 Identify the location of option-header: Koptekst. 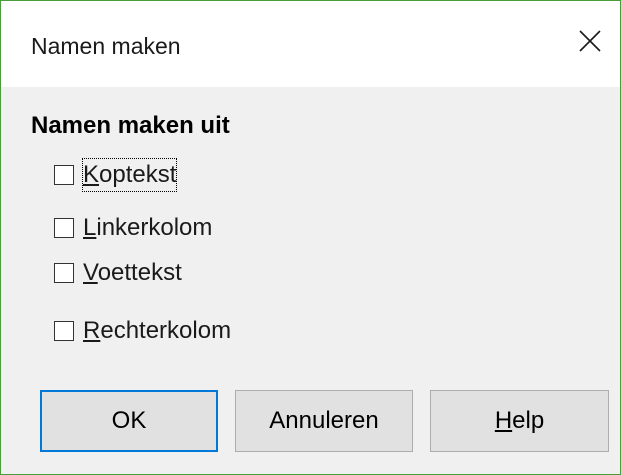
(116, 175).